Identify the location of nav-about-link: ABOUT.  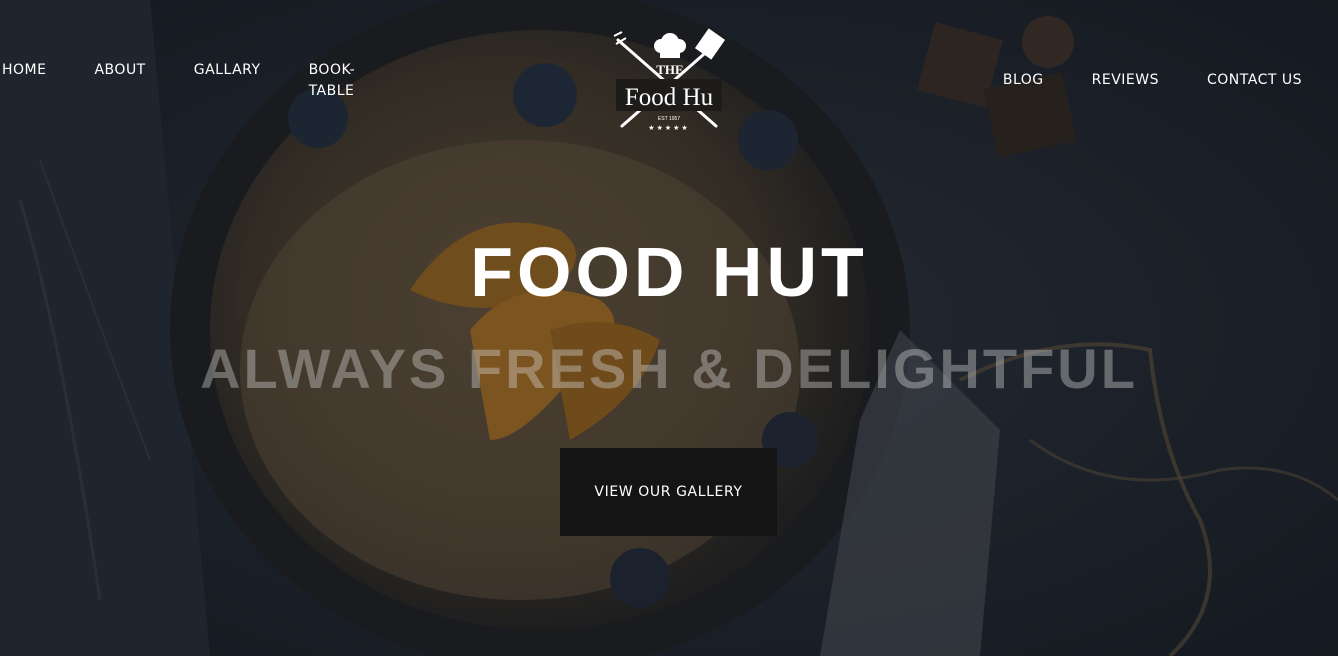
(119, 81).